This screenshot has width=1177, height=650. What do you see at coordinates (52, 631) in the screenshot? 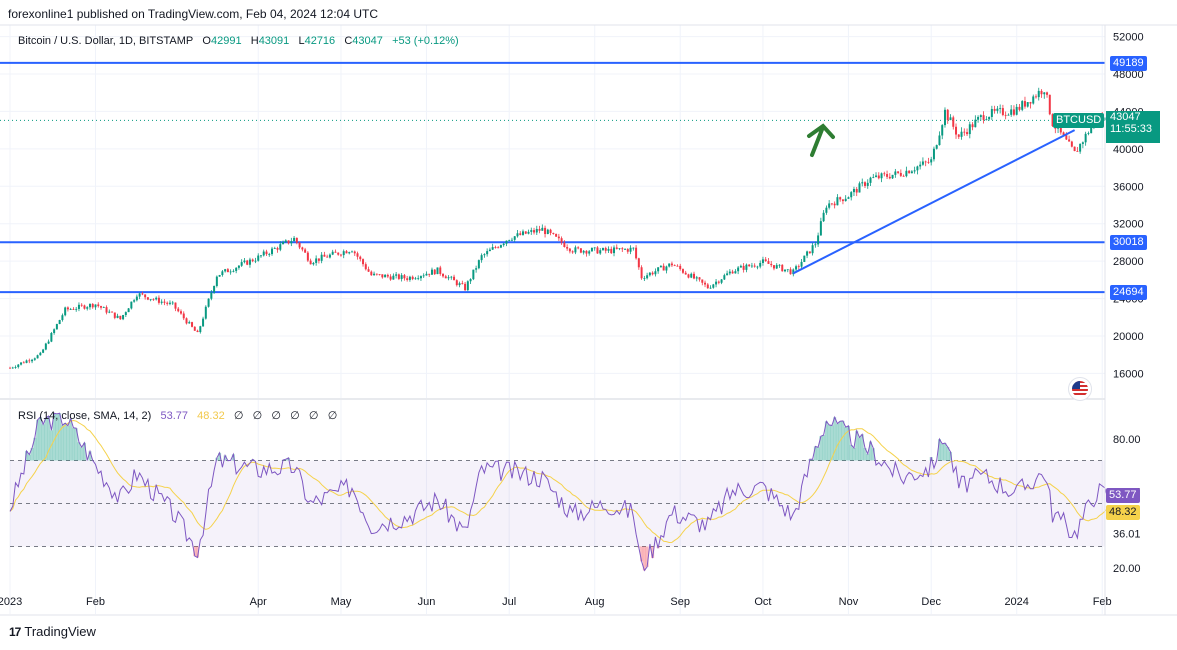
I see `tradingview-footer: 17 TradingView` at bounding box center [52, 631].